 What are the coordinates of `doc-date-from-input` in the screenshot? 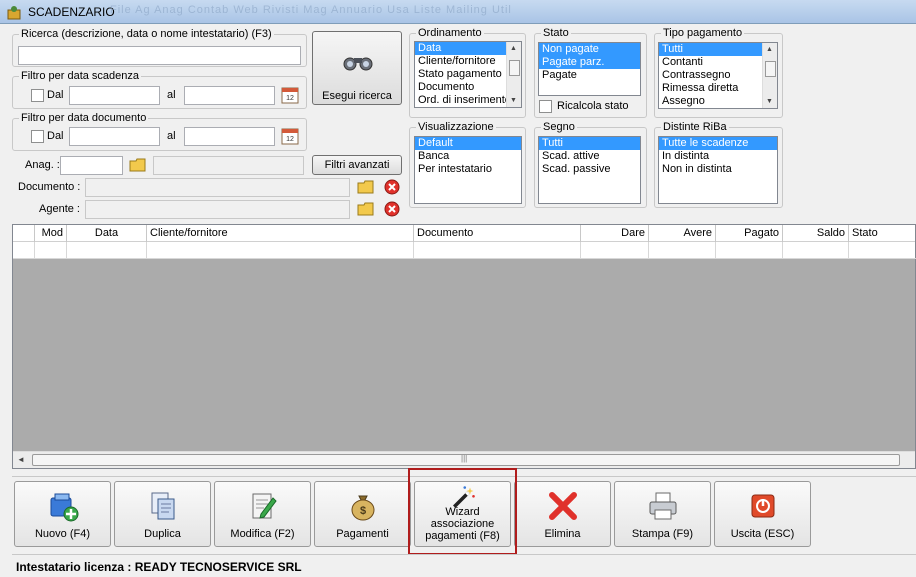 It's located at (114, 136).